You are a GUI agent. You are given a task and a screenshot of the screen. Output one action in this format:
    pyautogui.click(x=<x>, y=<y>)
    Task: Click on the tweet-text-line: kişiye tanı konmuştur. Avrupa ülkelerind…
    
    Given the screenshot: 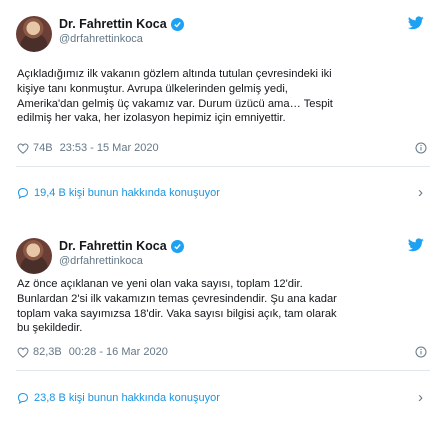 What is the action you would take?
    pyautogui.click(x=152, y=88)
    